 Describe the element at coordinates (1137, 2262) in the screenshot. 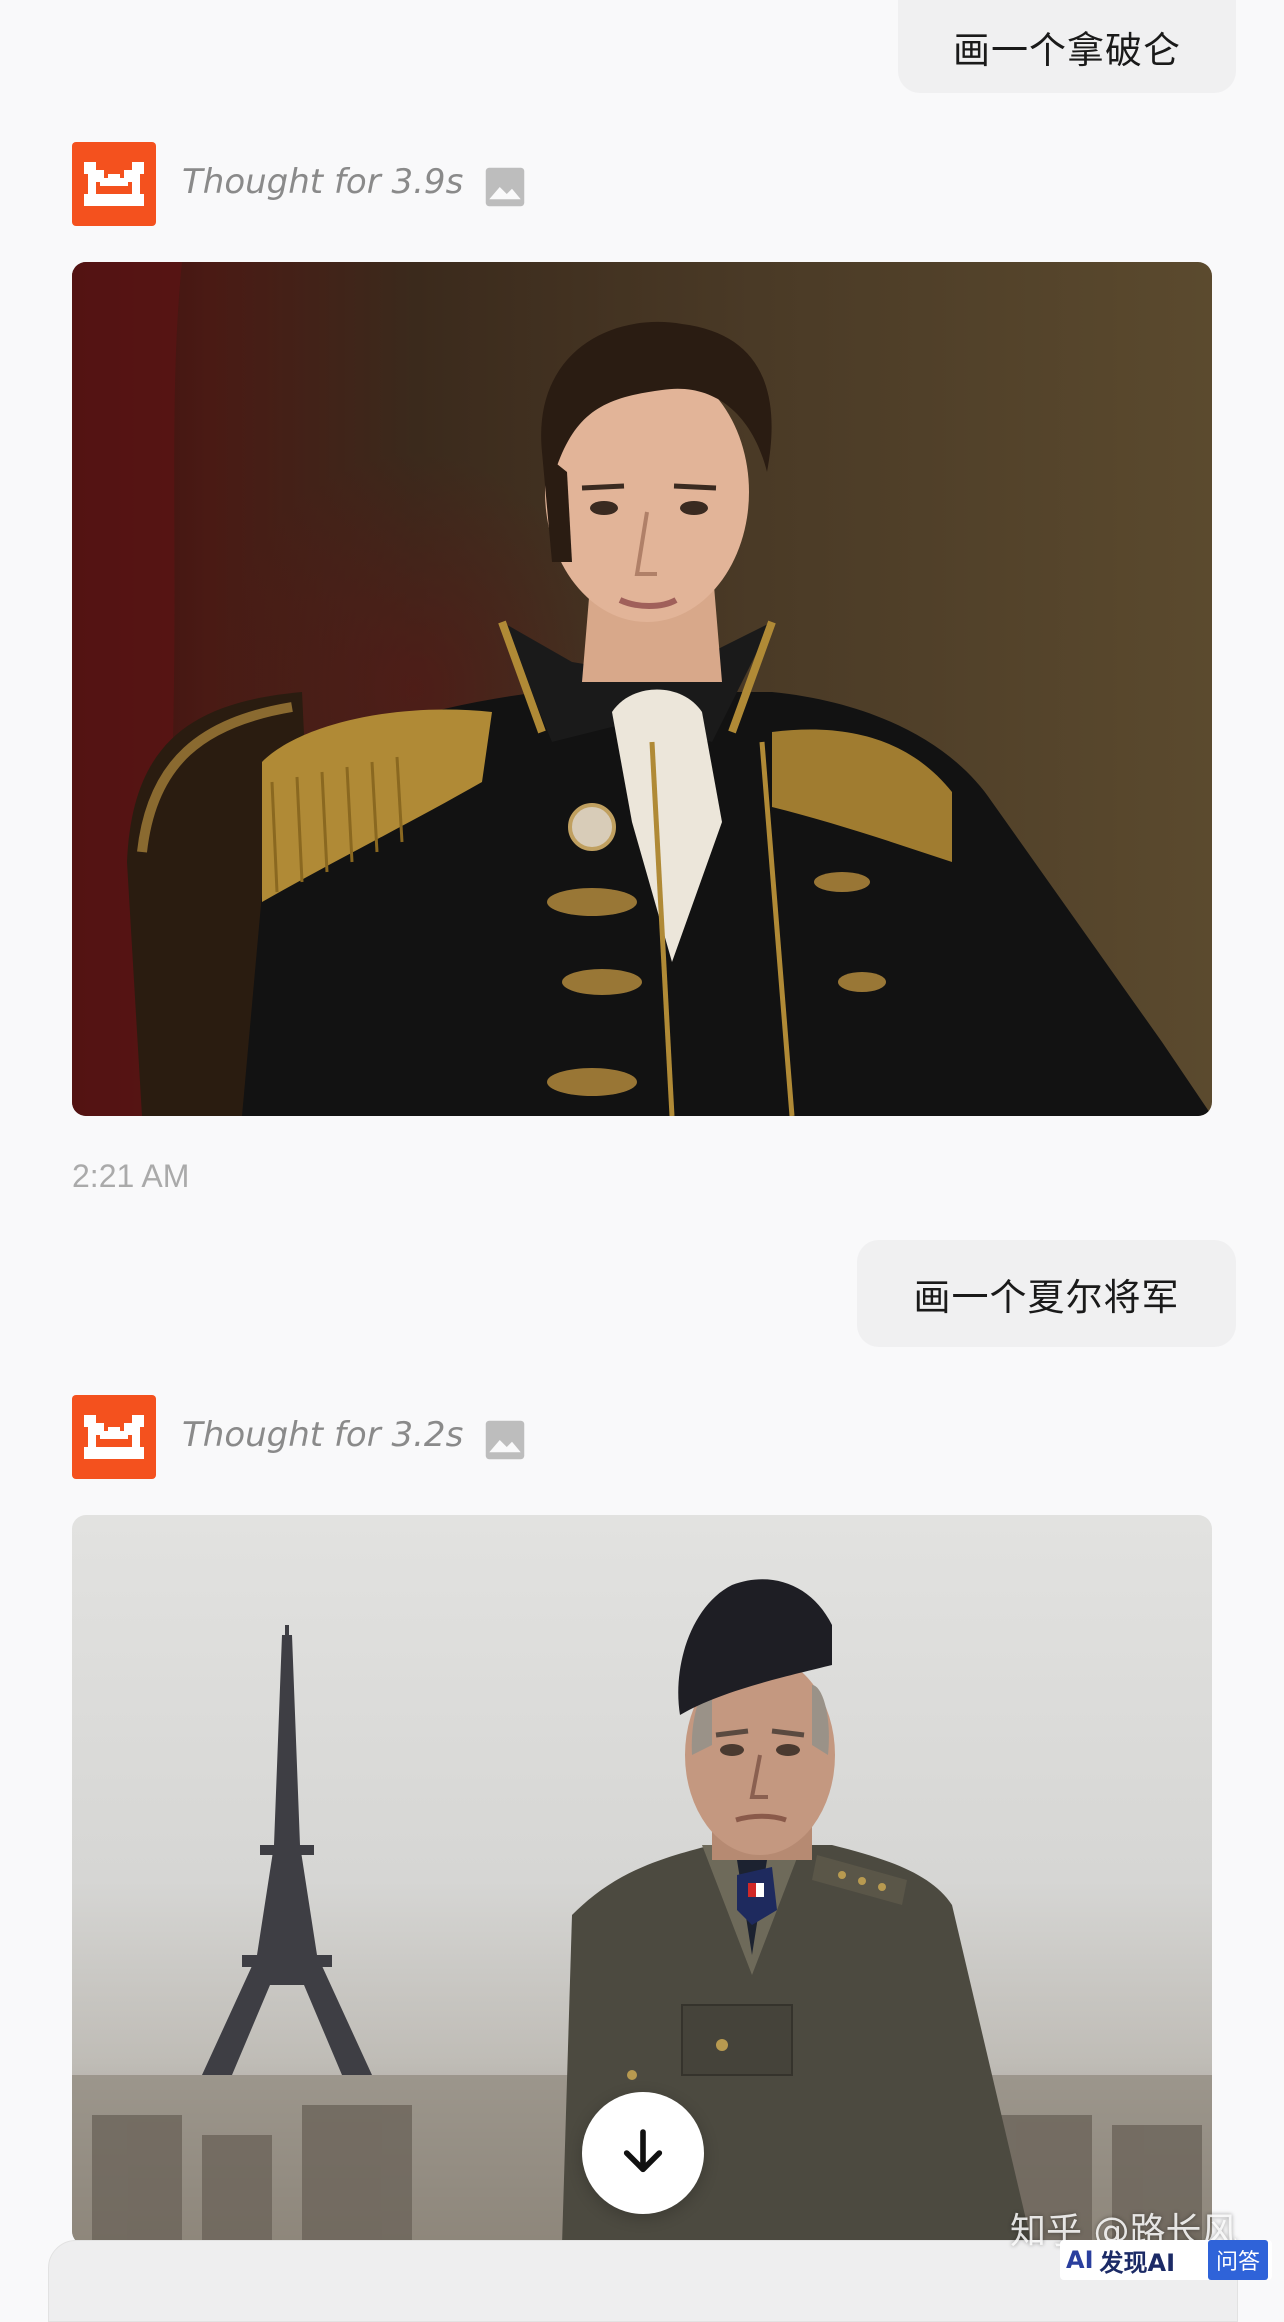

I see `badge-name: 发现AI` at that location.